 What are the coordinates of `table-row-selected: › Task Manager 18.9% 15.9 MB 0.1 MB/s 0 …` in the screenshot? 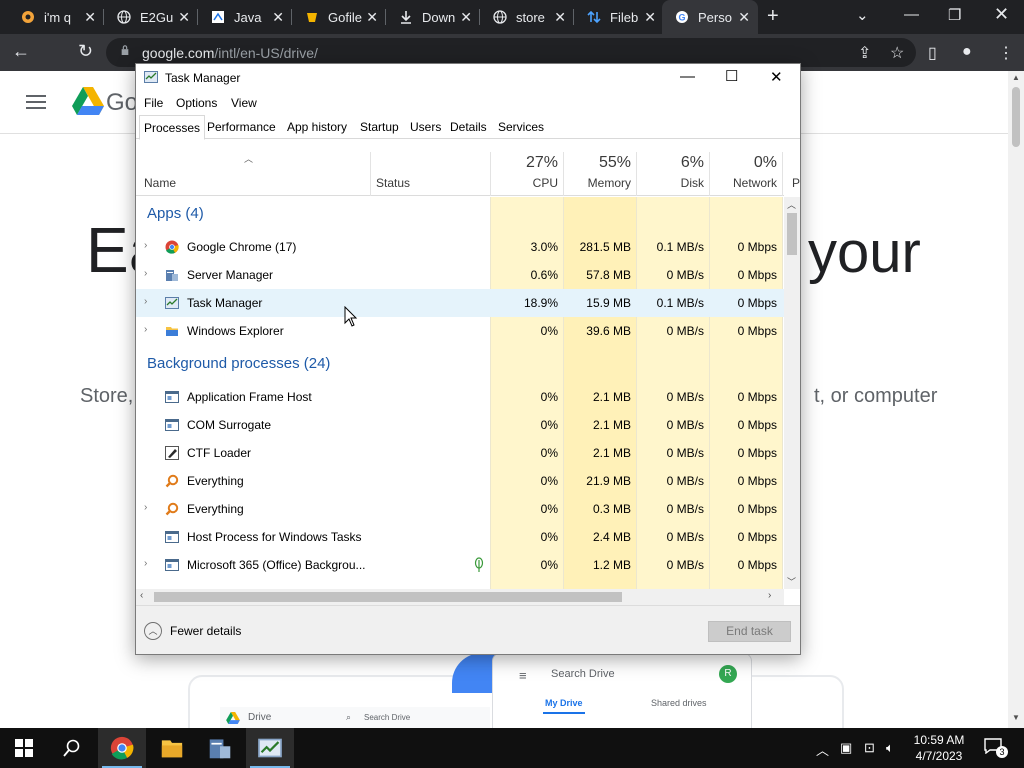 It's located at (460, 303).